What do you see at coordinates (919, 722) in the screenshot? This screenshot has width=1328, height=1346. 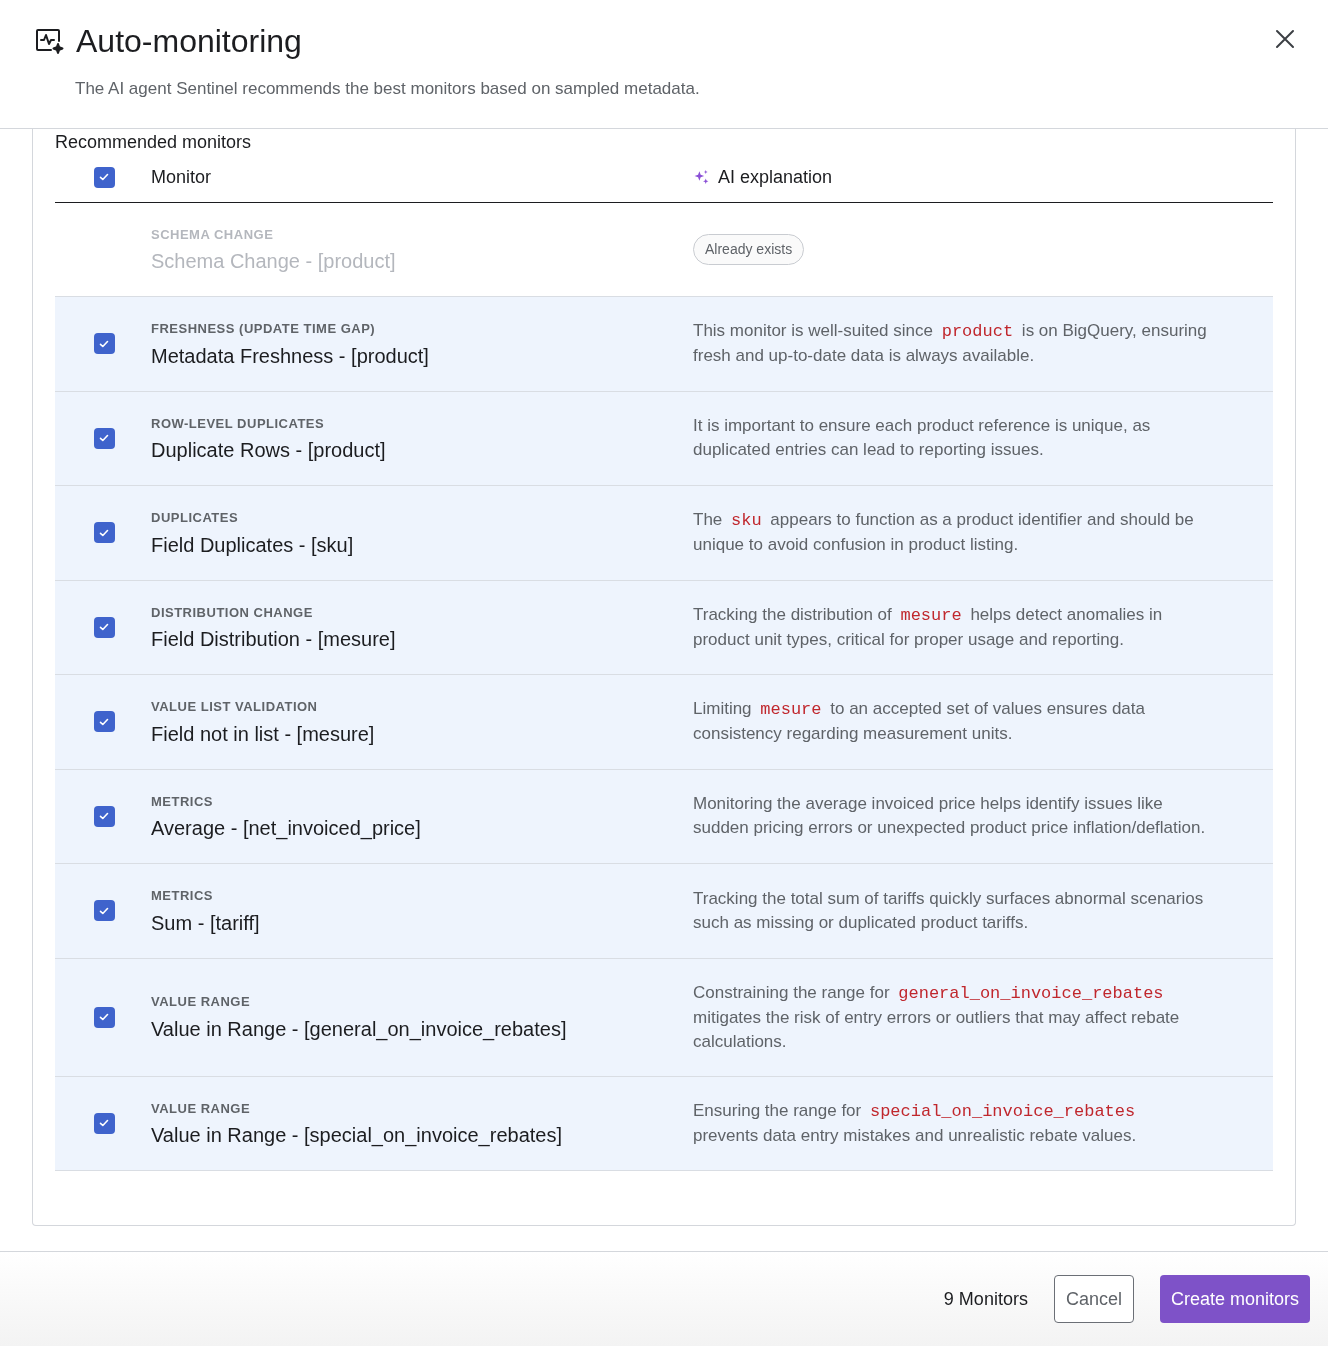 I see `ai-explanation: Limiting mesure to an accepted set of values ensures data consistency regarding measurement units.` at bounding box center [919, 722].